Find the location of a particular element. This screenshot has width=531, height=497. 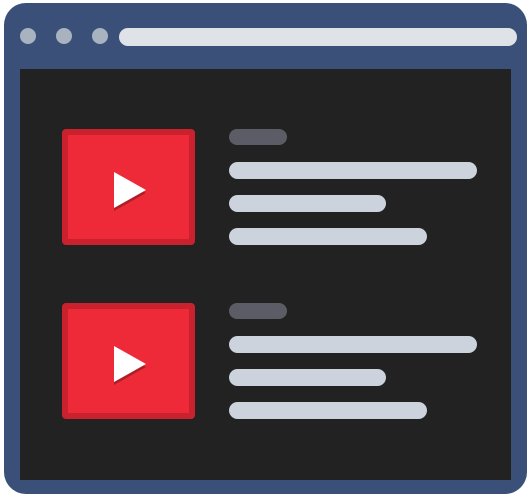

minimize-dot-icon is located at coordinates (64, 36).